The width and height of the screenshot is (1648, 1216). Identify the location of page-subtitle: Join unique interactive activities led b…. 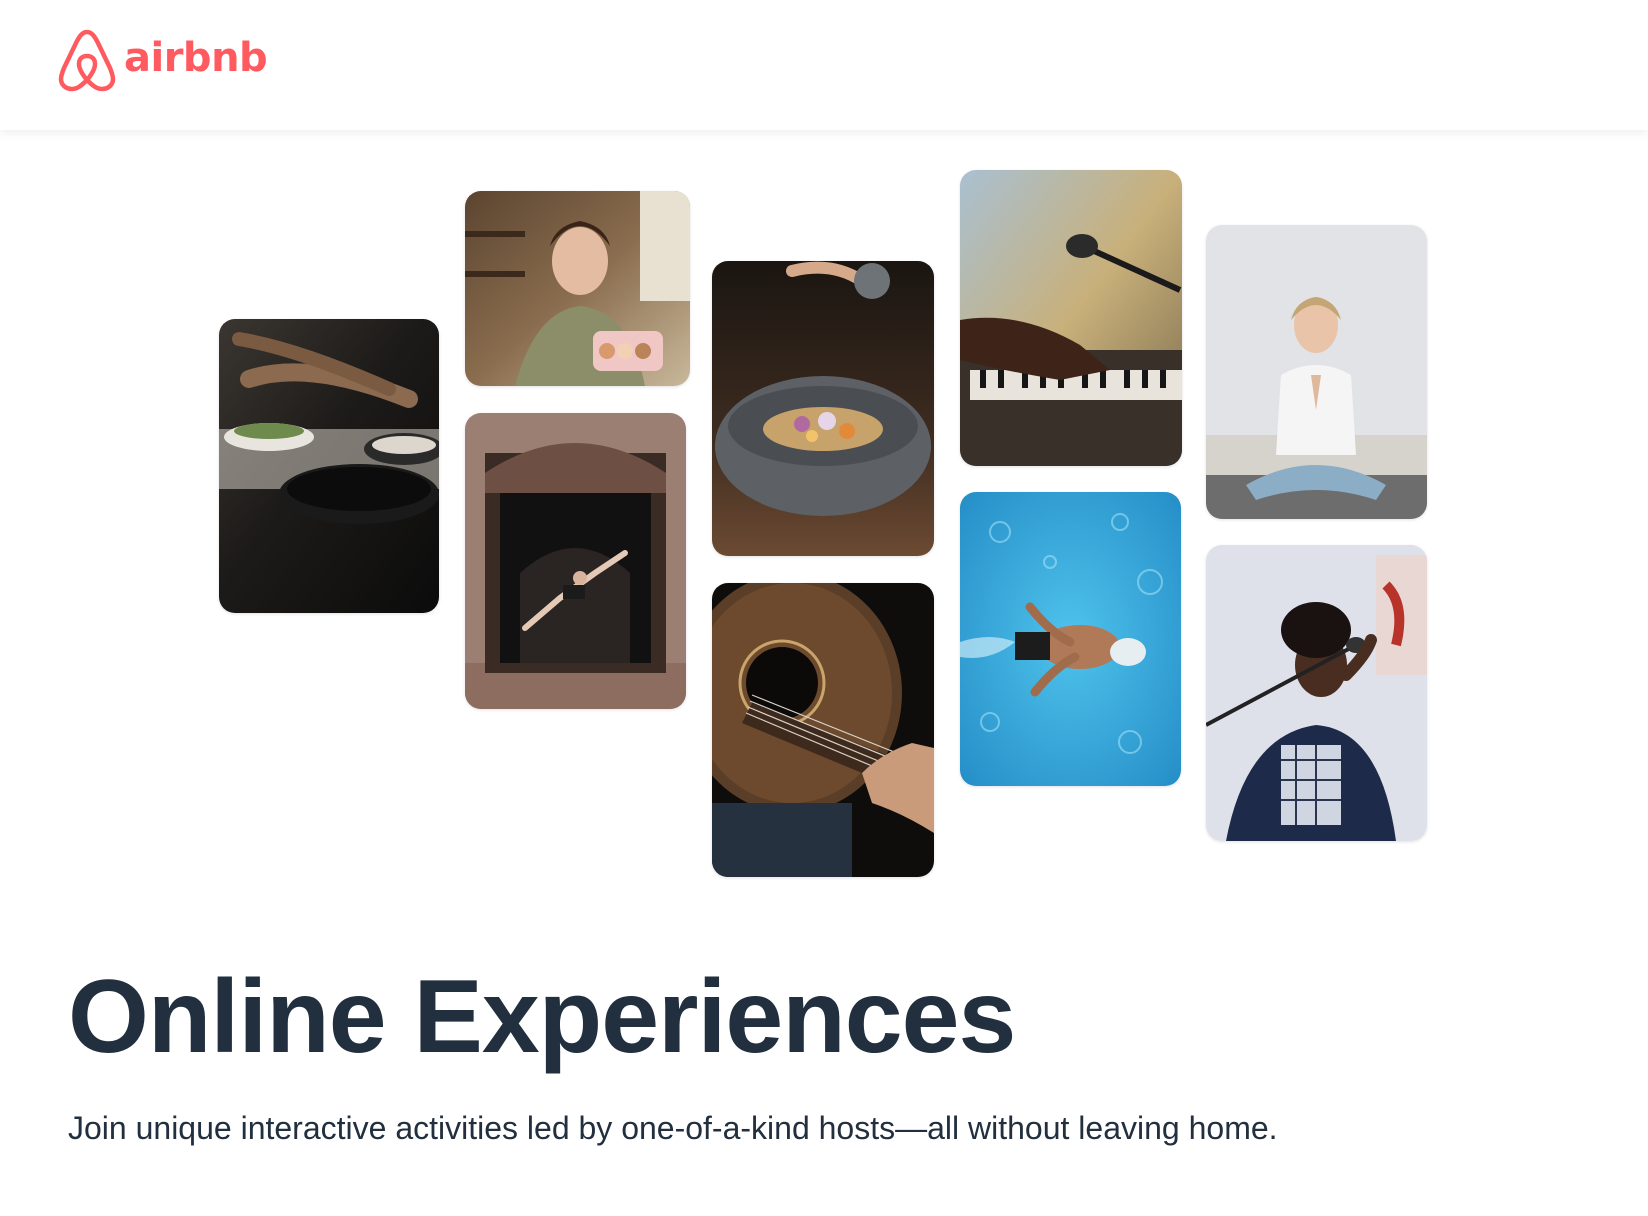
(673, 1128).